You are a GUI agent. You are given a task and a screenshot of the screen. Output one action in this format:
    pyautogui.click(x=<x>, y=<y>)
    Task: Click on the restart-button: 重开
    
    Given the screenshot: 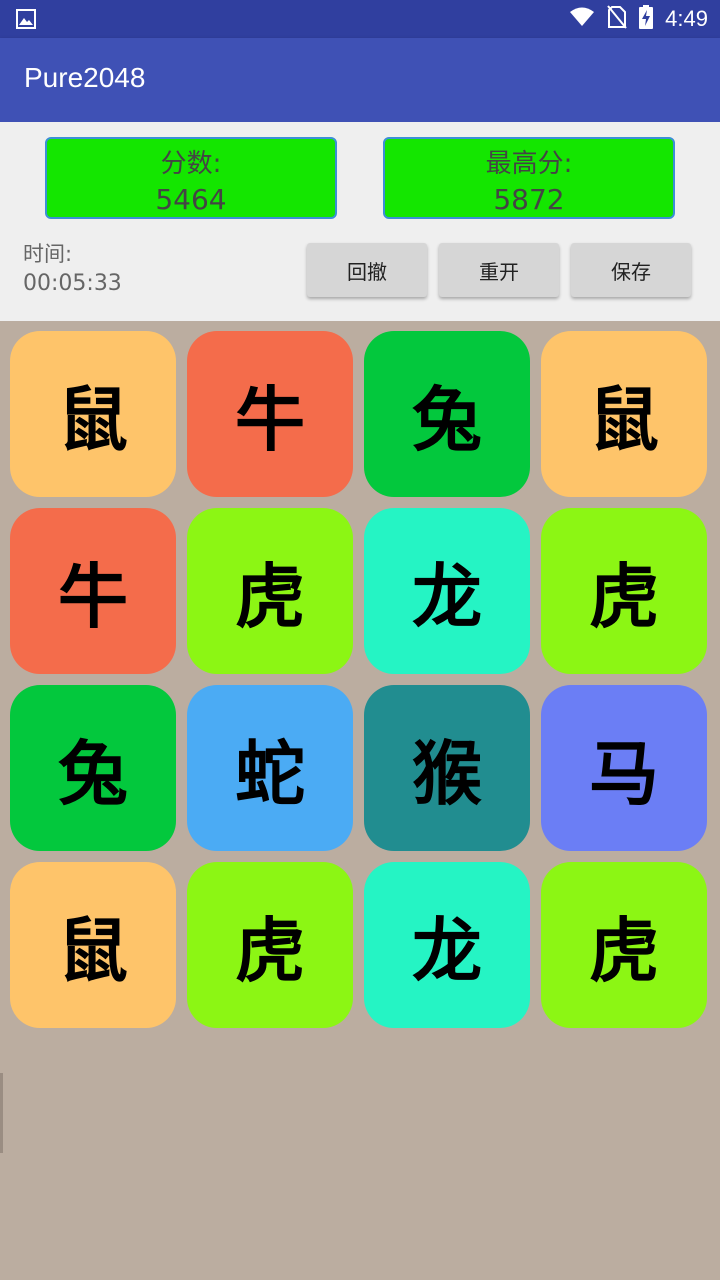 What is the action you would take?
    pyautogui.click(x=499, y=270)
    